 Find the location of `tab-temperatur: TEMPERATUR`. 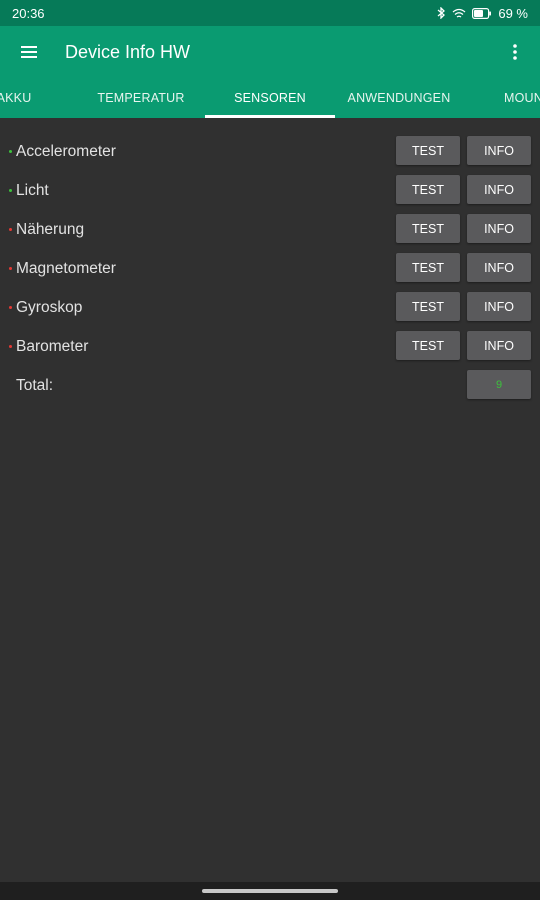

tab-temperatur: TEMPERATUR is located at coordinates (141, 98).